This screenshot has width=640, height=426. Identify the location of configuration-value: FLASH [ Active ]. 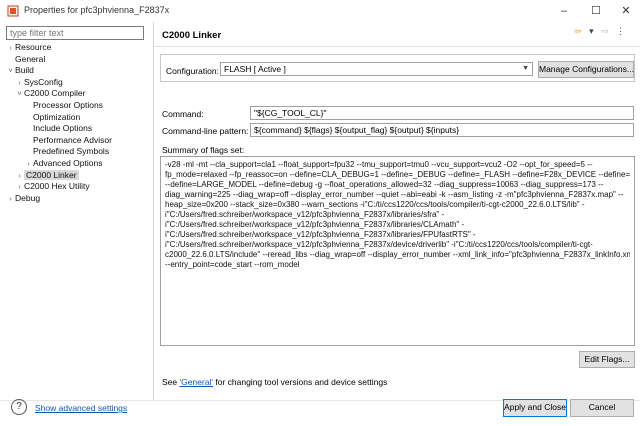
(255, 69).